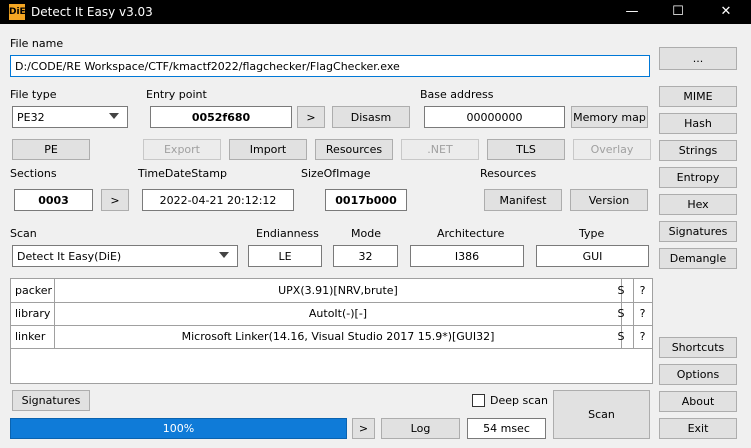 The image size is (751, 448). What do you see at coordinates (363, 428) in the screenshot?
I see `progress-go-button: >` at bounding box center [363, 428].